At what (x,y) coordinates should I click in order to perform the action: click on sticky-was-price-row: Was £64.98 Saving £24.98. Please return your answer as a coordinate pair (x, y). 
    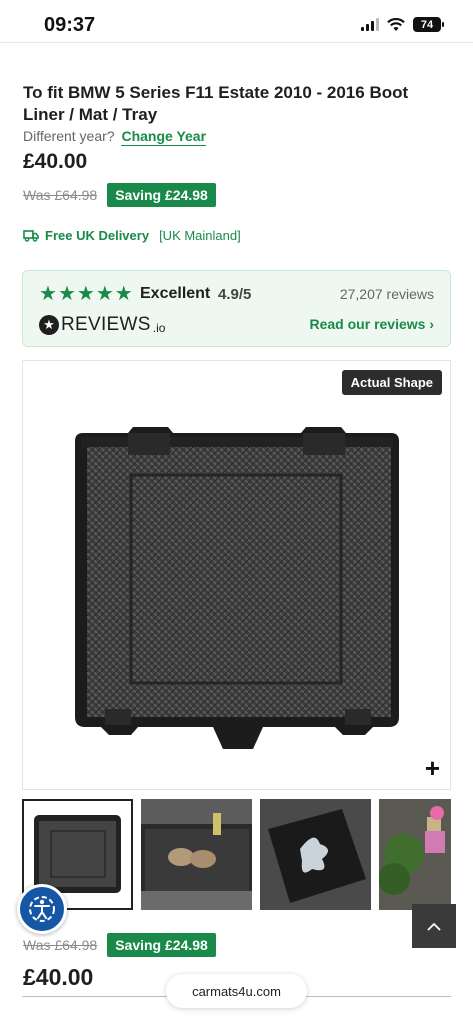
    Looking at the image, I should click on (119, 945).